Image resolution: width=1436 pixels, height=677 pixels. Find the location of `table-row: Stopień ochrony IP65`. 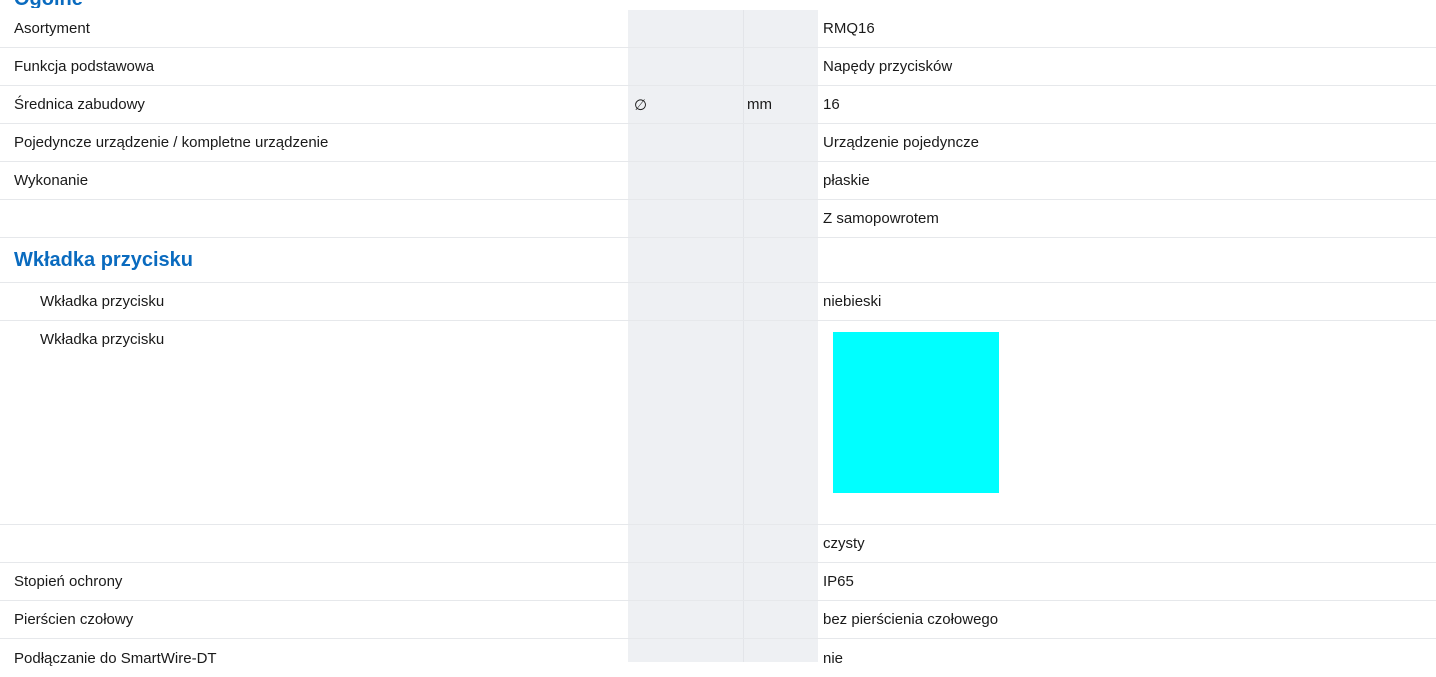

table-row: Stopień ochrony IP65 is located at coordinates (718, 582).